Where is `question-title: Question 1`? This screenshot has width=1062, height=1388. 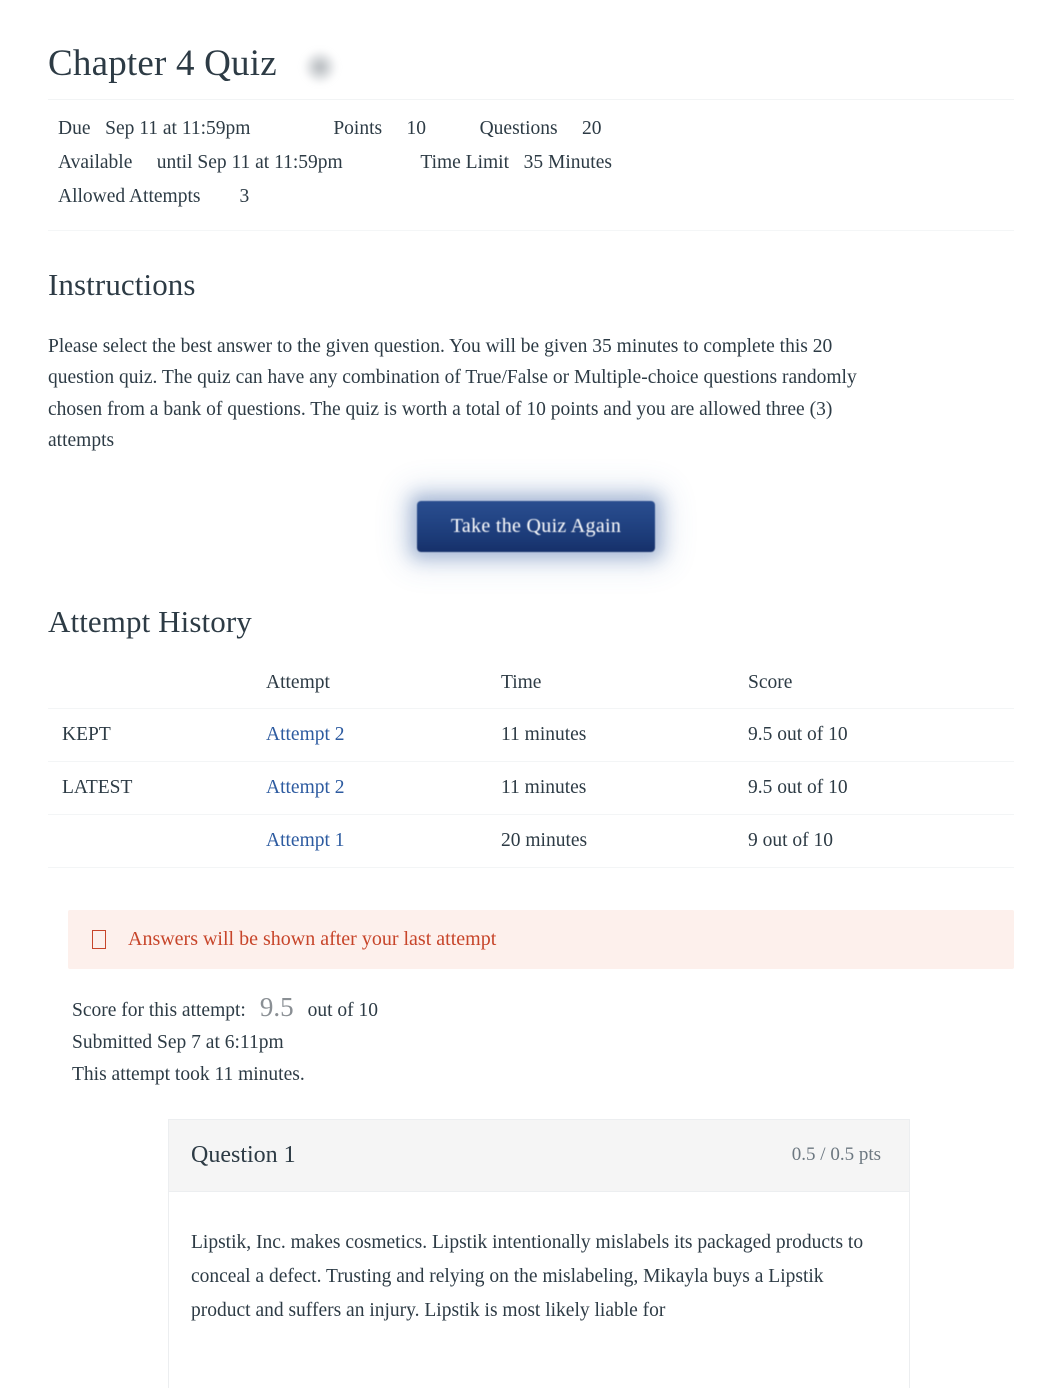
question-title: Question 1 is located at coordinates (243, 1154).